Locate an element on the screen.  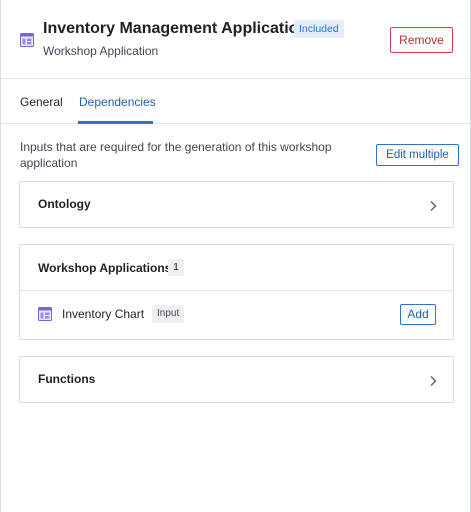
remove-button: Remove is located at coordinates (421, 40).